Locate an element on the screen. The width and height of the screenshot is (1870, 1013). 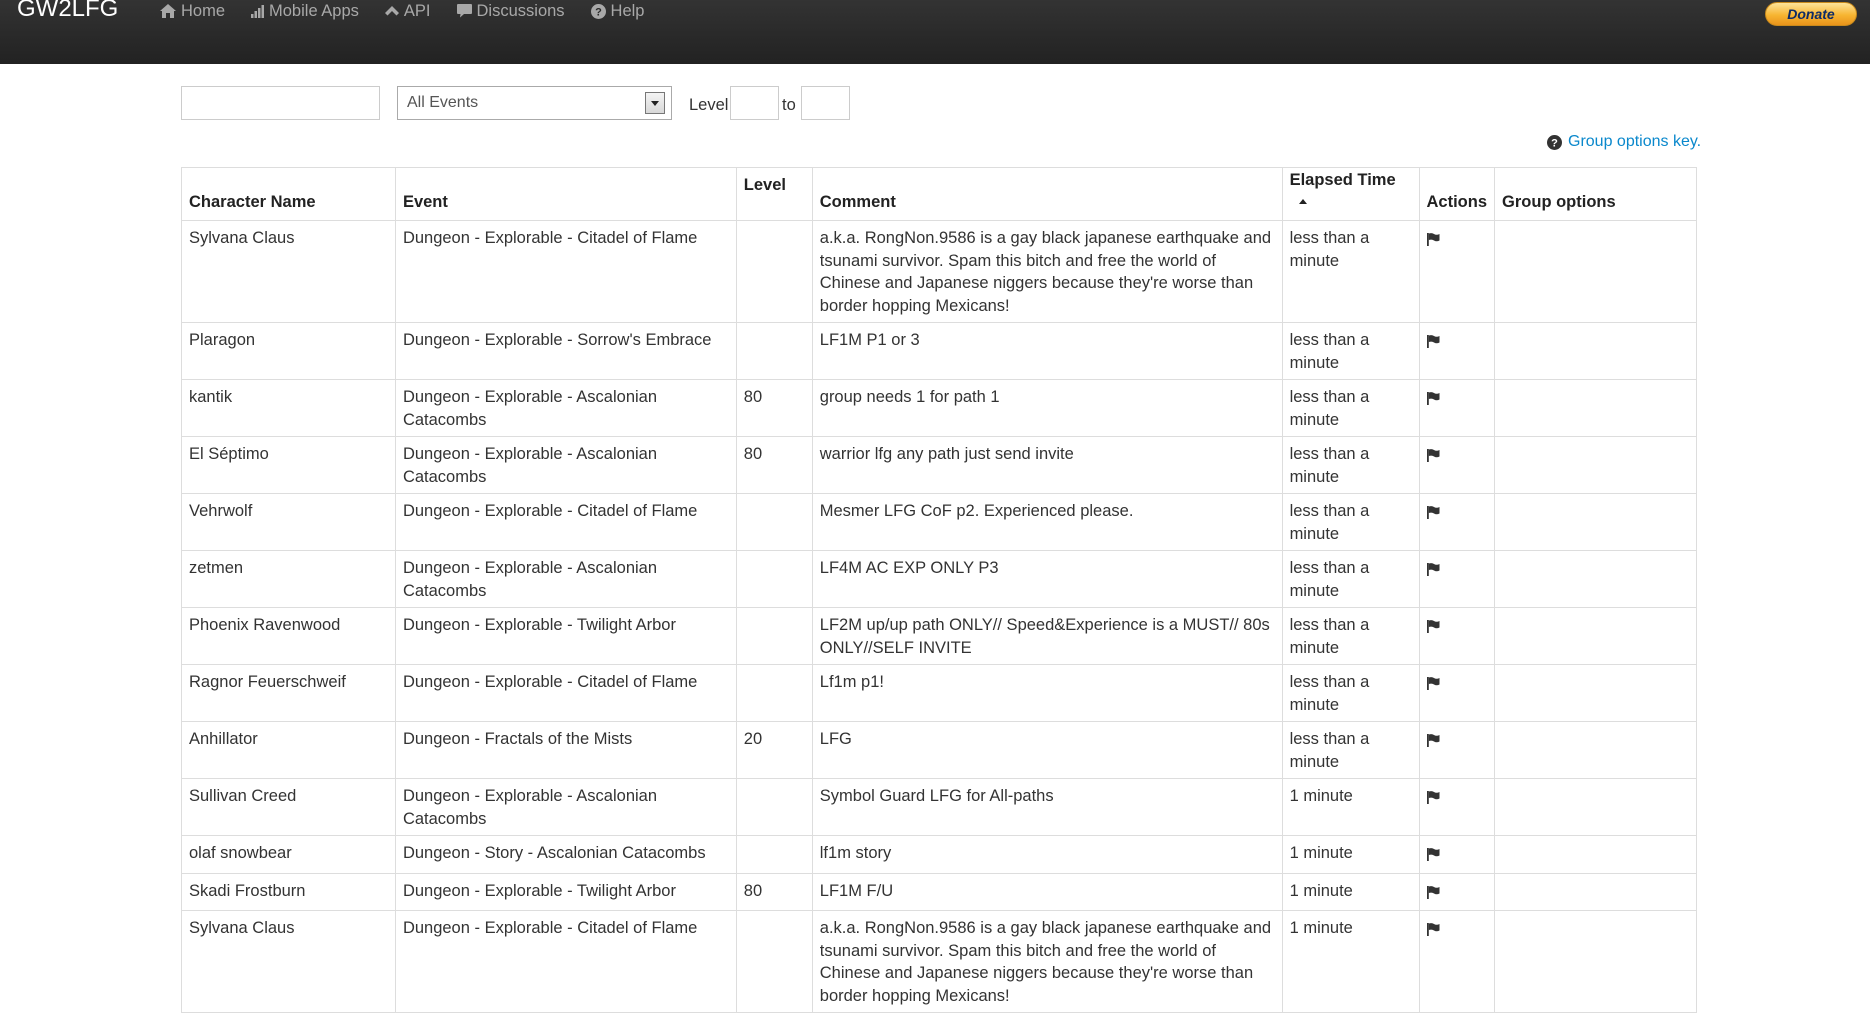
brand-logo: GW2LFG is located at coordinates (67, 11).